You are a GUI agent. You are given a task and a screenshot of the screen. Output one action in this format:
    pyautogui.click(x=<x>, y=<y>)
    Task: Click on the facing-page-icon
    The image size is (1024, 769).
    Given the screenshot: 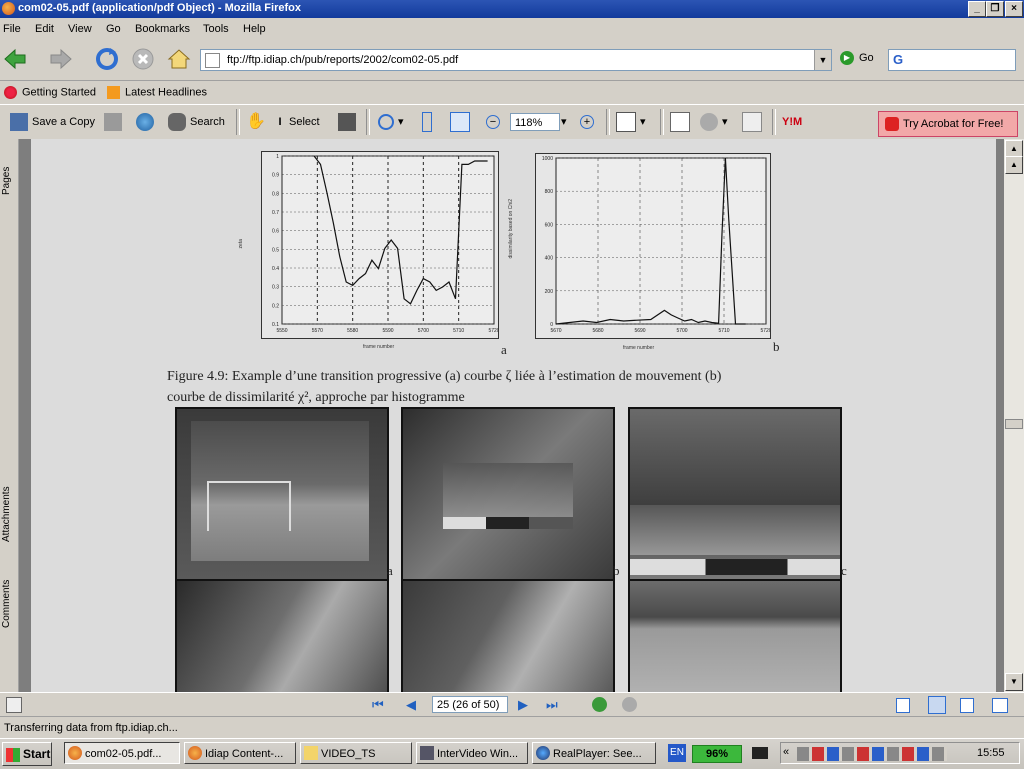 What is the action you would take?
    pyautogui.click(x=967, y=705)
    